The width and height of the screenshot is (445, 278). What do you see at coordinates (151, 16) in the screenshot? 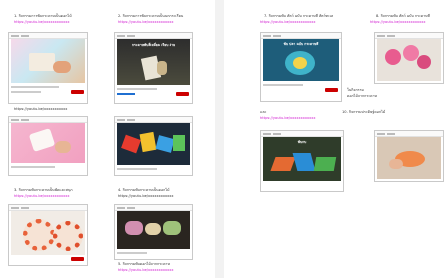
I see `caption: 2. กิจกรรมการพับกระดาษเป็นนกกระเรียน` at bounding box center [151, 16].